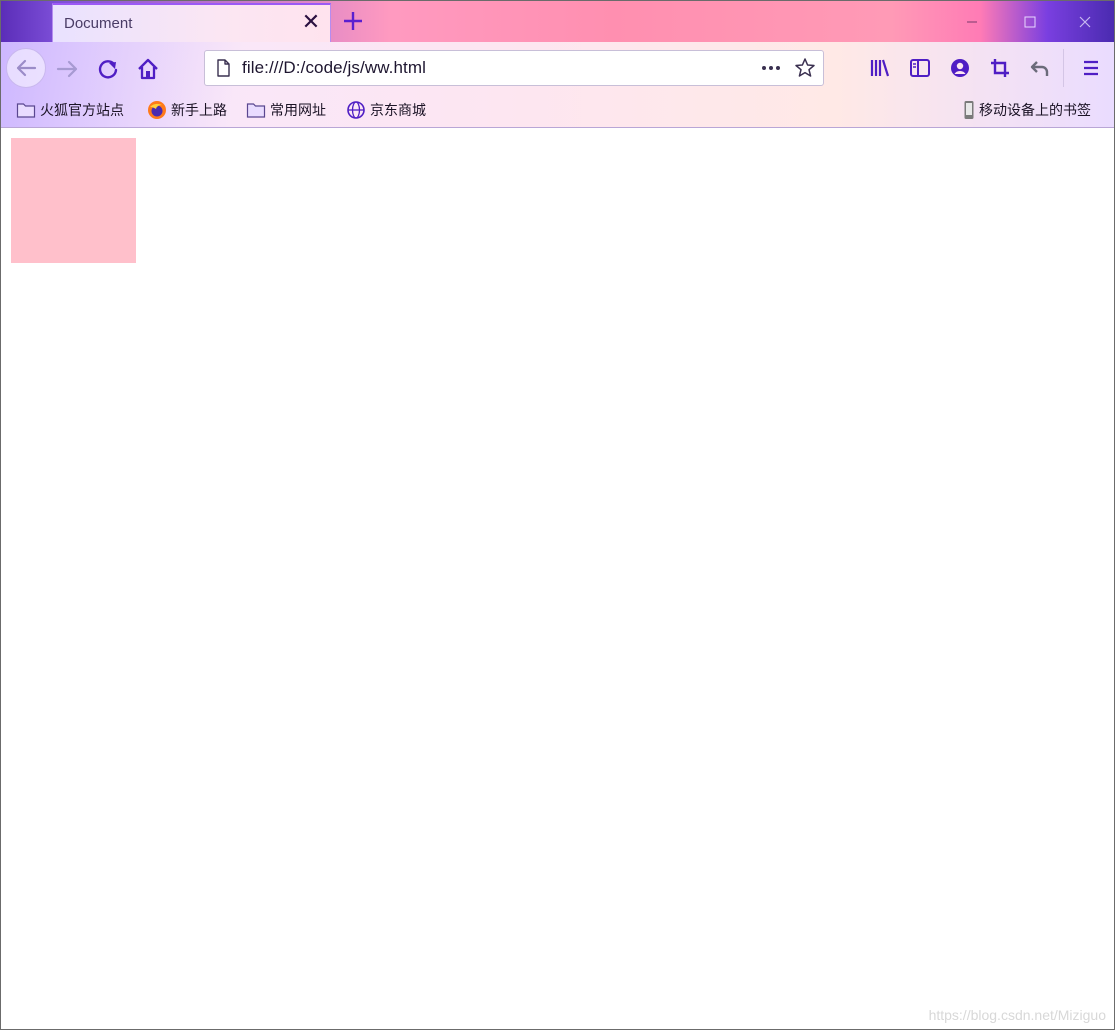 Image resolution: width=1115 pixels, height=1030 pixels. I want to click on url-text: file:///D:/code/js/ww.html, so click(334, 68).